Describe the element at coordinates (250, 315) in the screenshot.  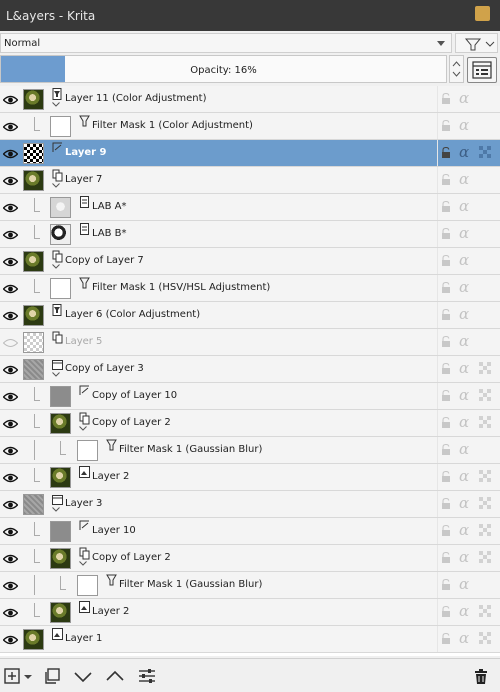
I see `layer-row: Layer 6 (Color Adjustment) α` at that location.